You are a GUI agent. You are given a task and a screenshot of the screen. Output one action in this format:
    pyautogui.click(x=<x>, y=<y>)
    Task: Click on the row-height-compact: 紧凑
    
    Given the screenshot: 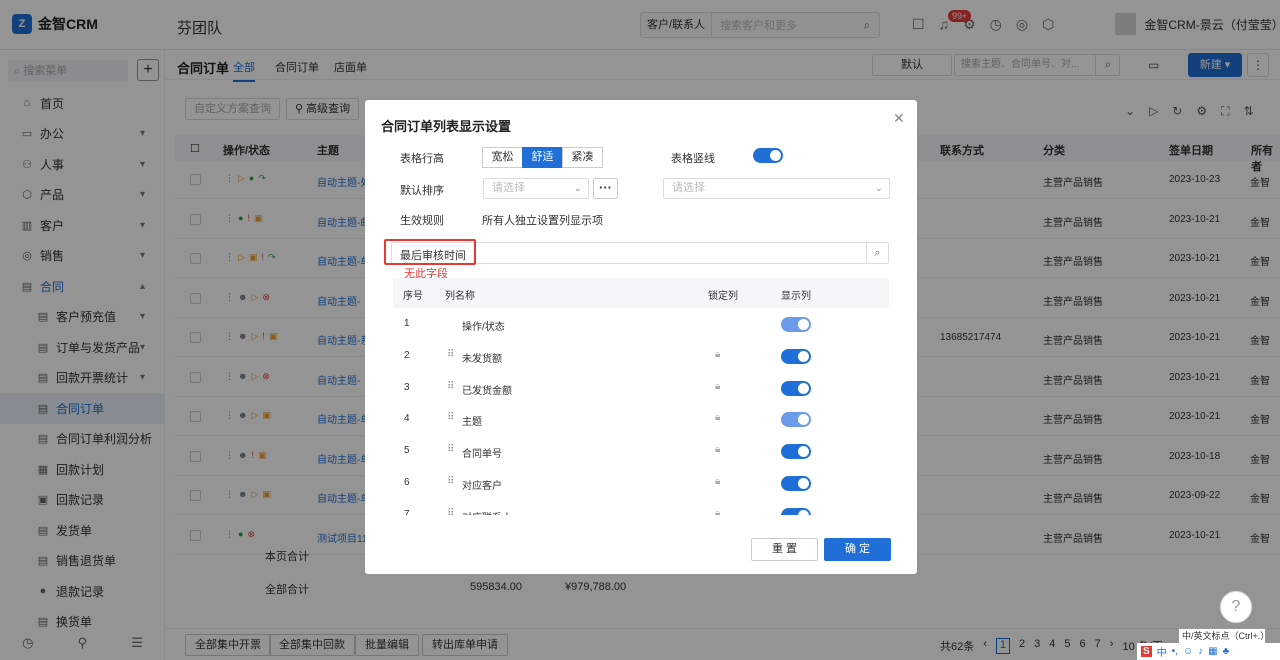 What is the action you would take?
    pyautogui.click(x=582, y=157)
    